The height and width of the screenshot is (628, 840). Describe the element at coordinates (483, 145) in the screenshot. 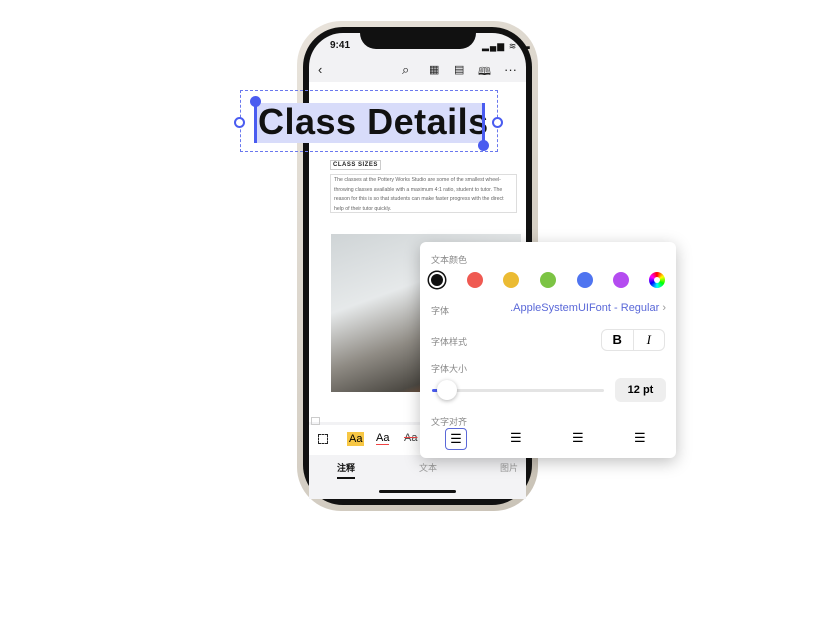

I see `selection-end-knob` at that location.